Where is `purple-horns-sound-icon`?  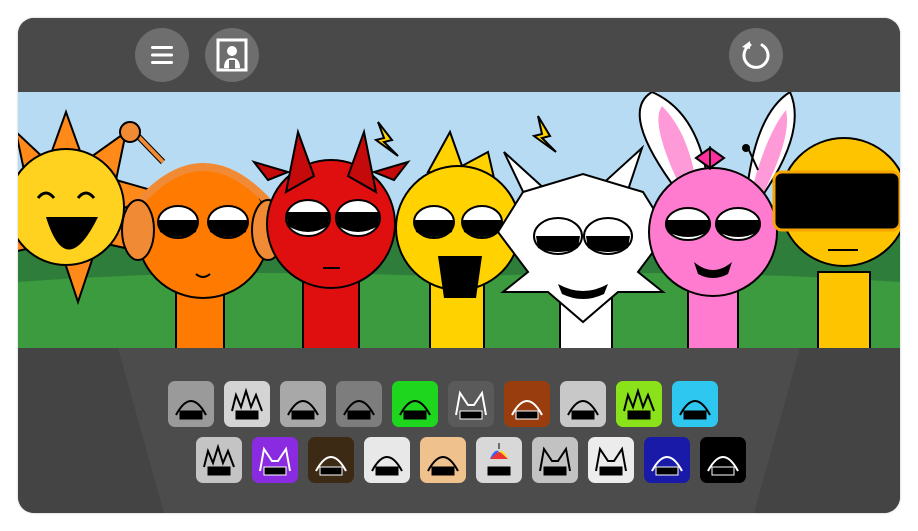 purple-horns-sound-icon is located at coordinates (275, 460).